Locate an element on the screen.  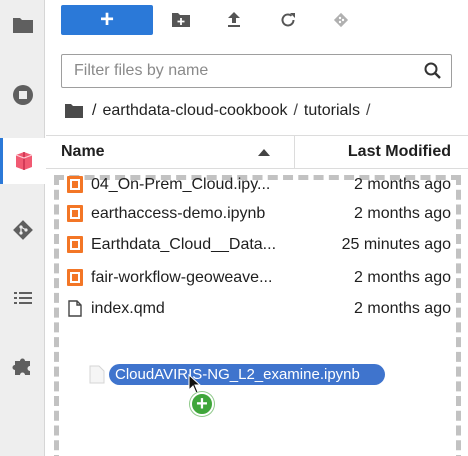
file-browser-tab is located at coordinates (22, 25).